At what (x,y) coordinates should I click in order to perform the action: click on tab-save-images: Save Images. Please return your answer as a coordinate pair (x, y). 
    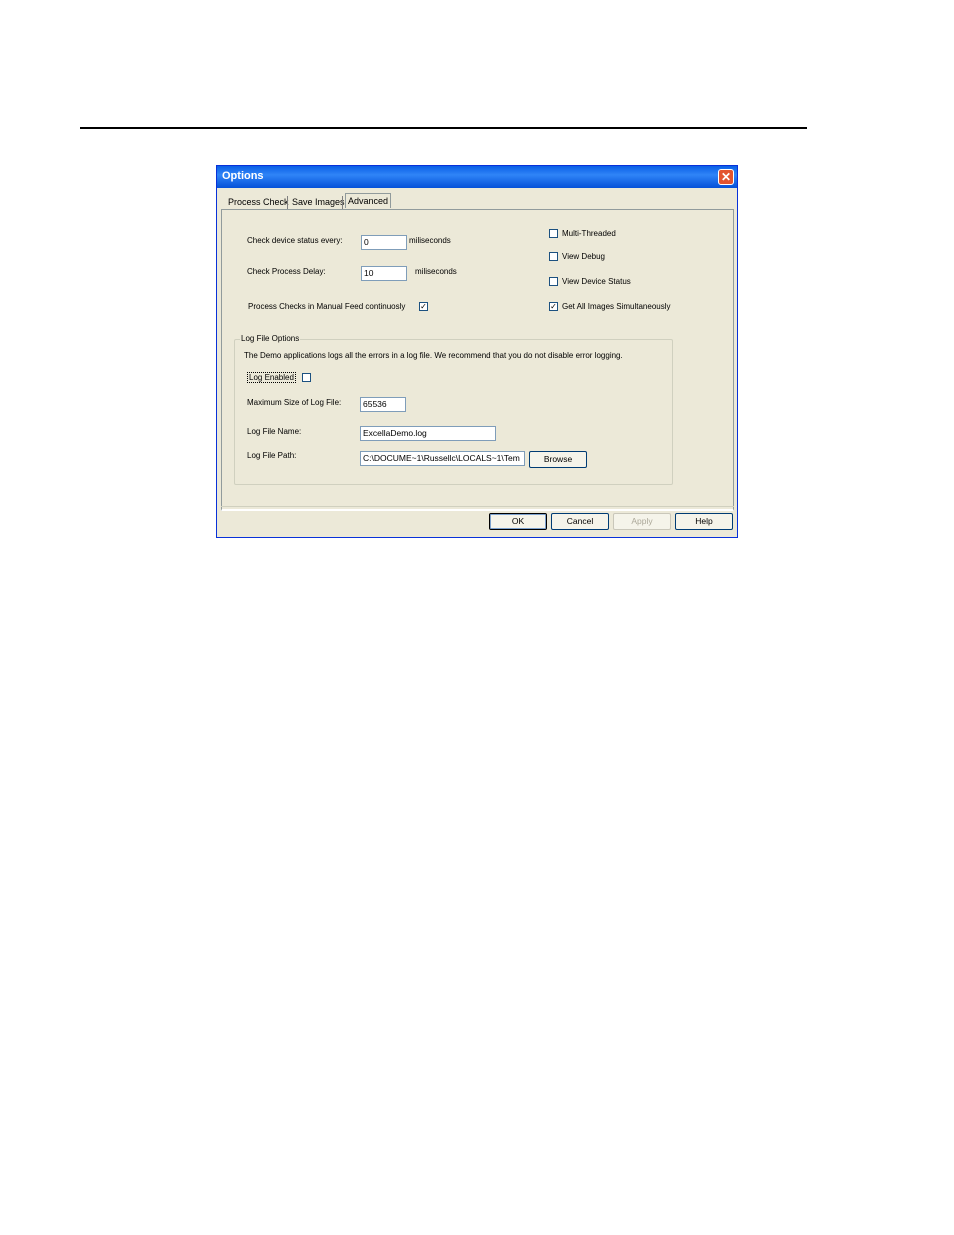
    Looking at the image, I should click on (318, 202).